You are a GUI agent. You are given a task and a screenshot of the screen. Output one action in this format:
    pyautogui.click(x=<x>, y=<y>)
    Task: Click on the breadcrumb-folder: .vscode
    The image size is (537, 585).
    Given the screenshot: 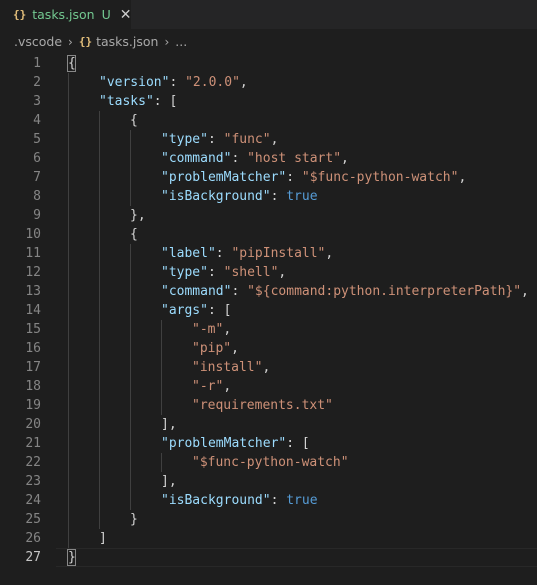 What is the action you would take?
    pyautogui.click(x=38, y=41)
    